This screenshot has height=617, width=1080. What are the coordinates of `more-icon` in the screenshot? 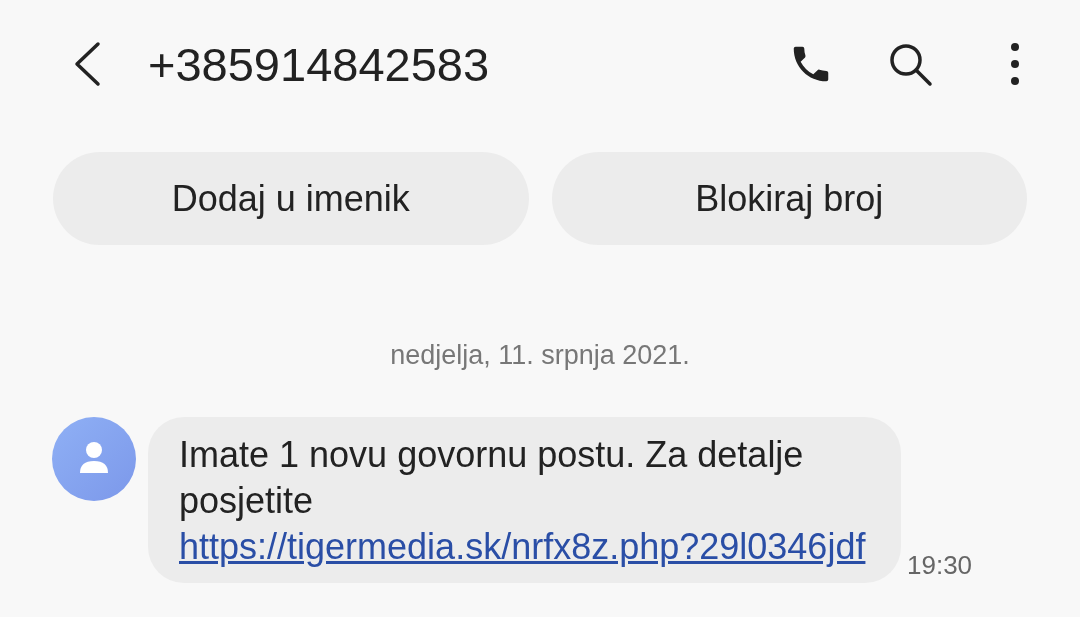 It's located at (1015, 64).